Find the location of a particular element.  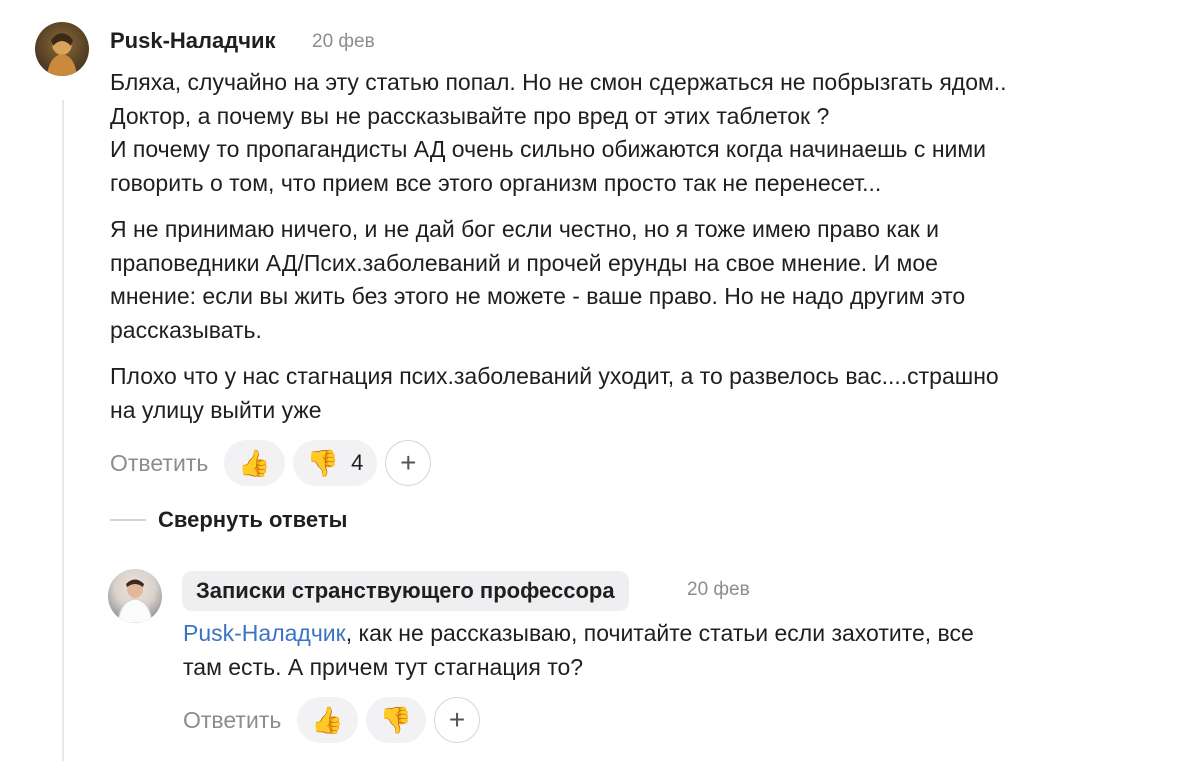

comment-date: 20 фев is located at coordinates (343, 41).